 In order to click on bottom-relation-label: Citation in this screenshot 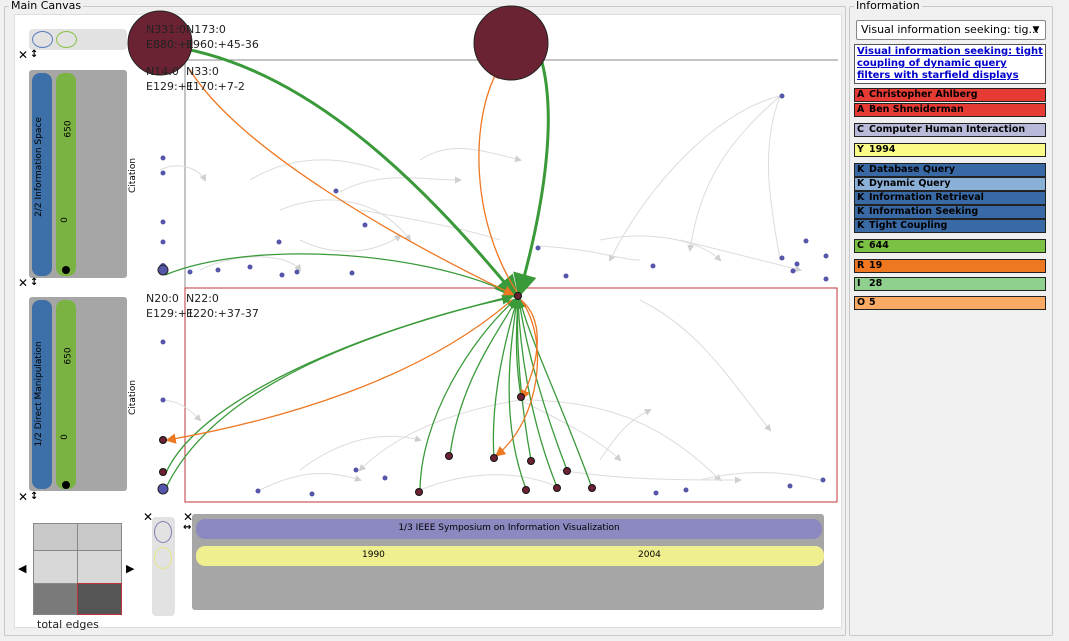, I will do `click(133, 397)`.